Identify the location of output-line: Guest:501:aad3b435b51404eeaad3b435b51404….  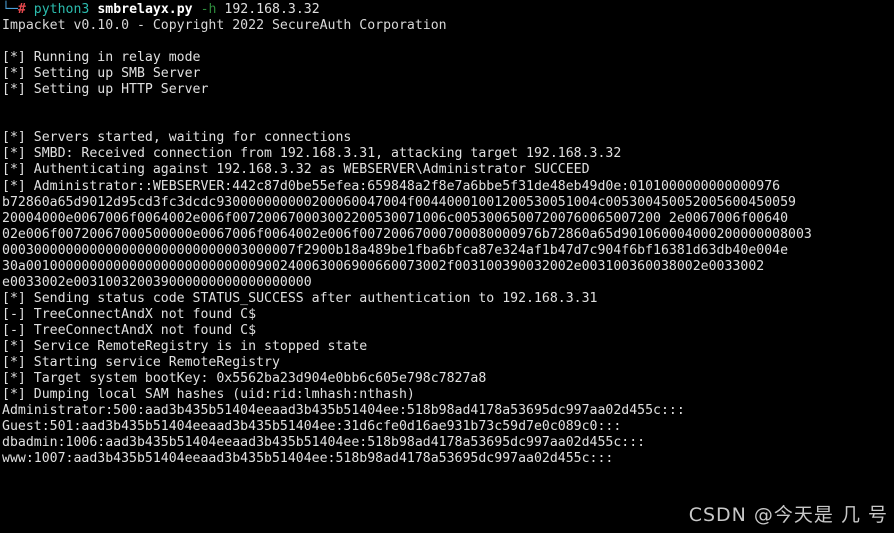
(312, 427).